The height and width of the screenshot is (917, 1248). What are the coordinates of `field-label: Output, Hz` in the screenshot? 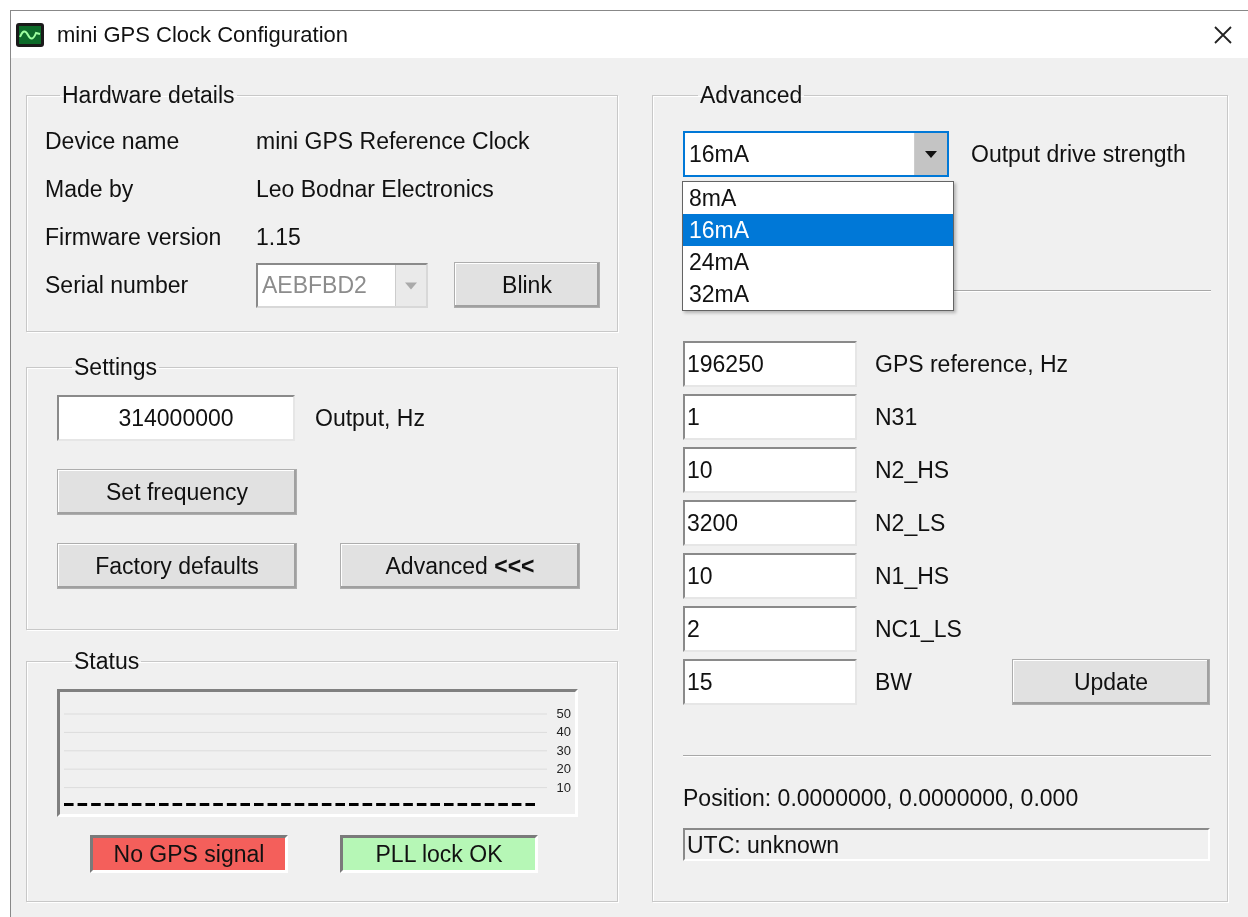 It's located at (370, 418).